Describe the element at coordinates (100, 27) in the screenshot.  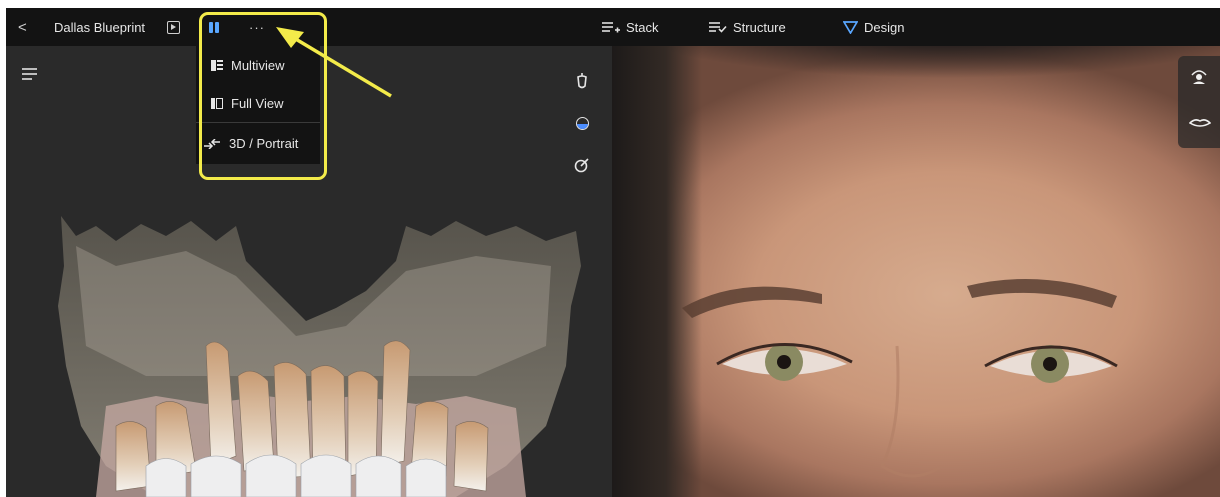
I see `project-title: Dallas Blueprint` at that location.